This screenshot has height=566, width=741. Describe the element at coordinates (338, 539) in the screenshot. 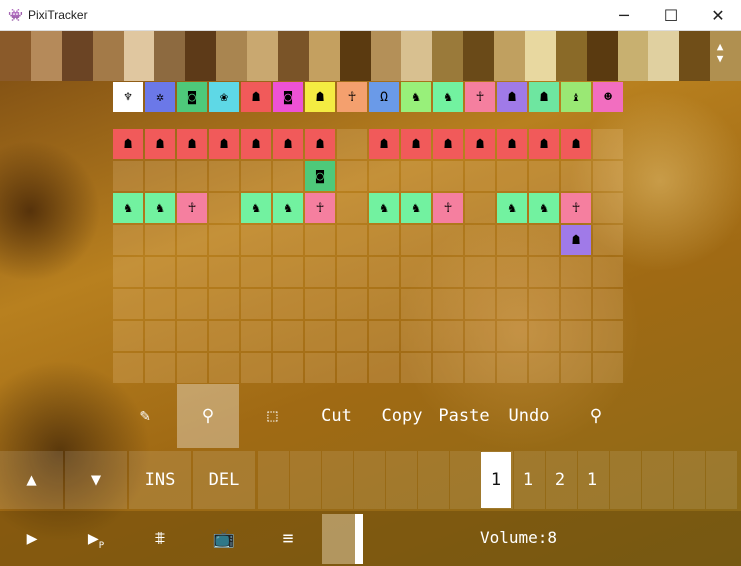

I see `tempo-slider-track` at that location.